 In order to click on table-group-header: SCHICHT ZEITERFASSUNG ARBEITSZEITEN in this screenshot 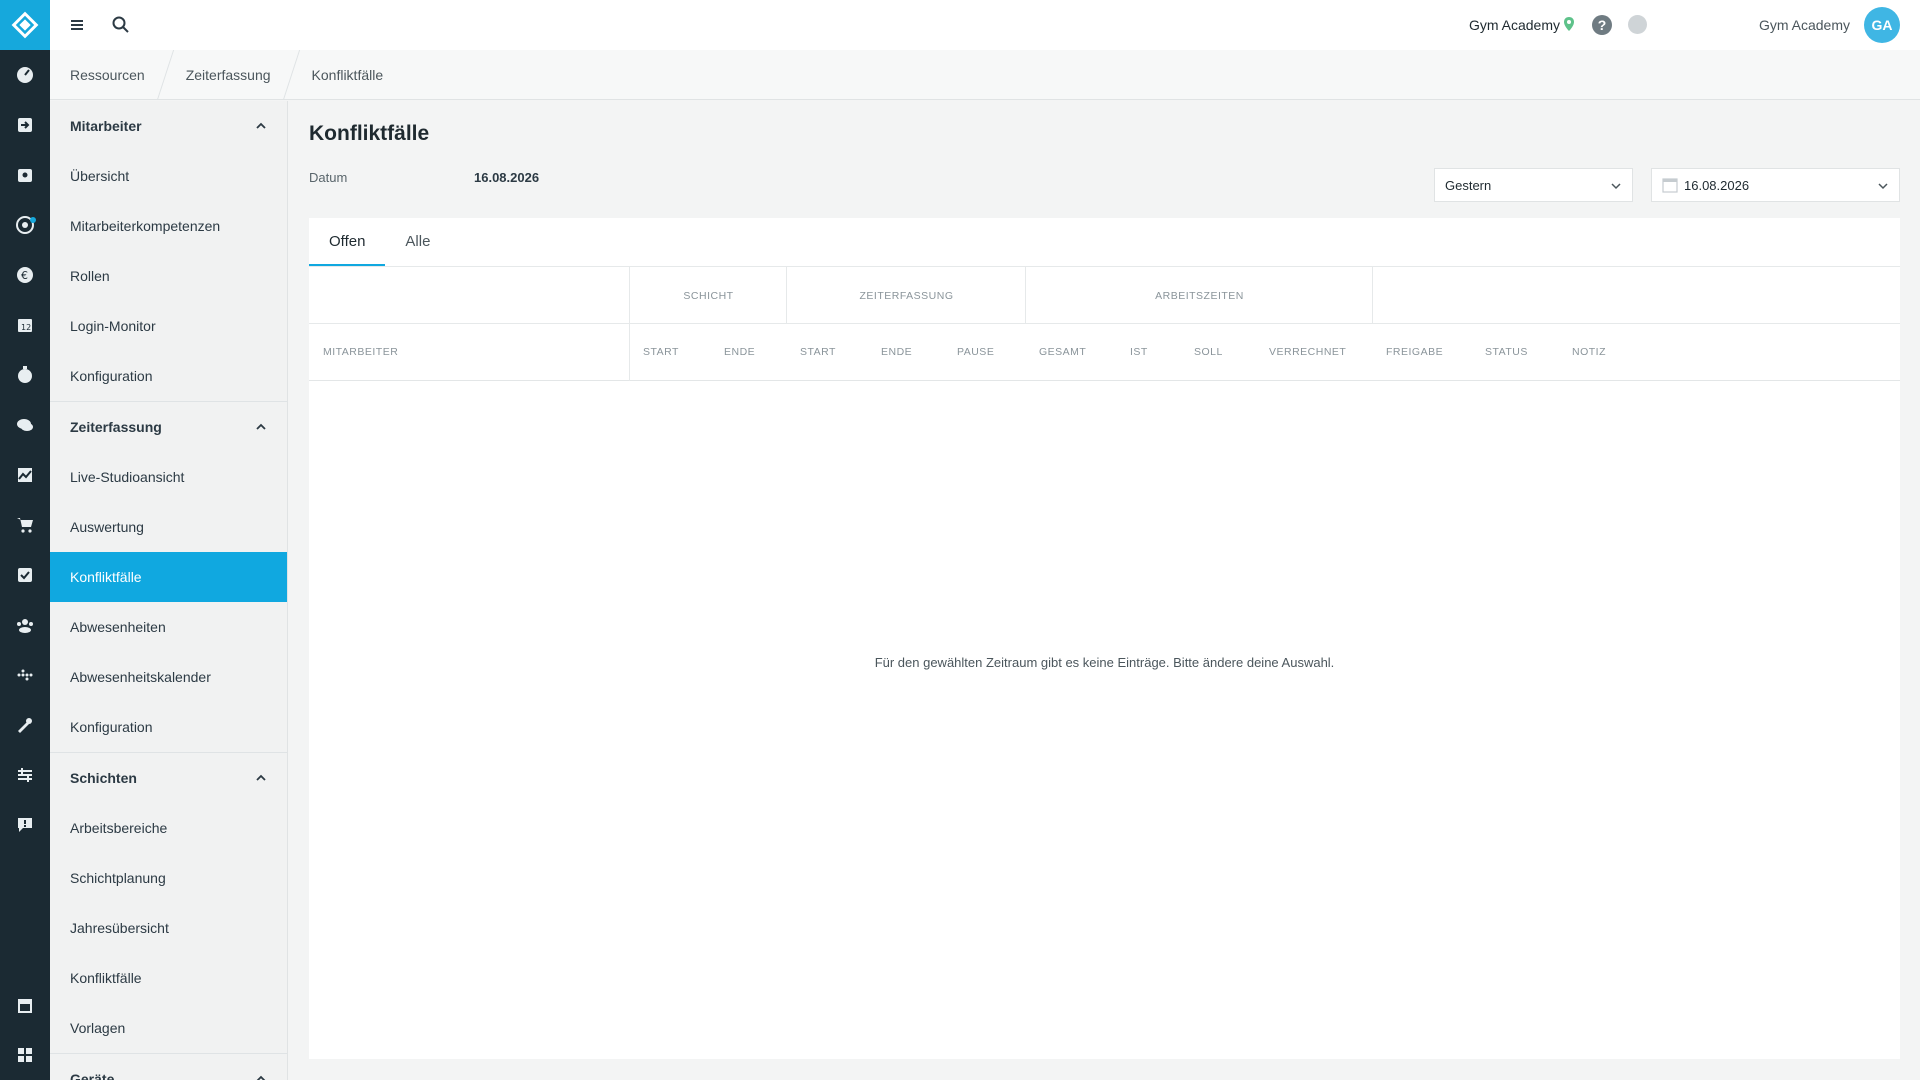, I will do `click(1104, 295)`.